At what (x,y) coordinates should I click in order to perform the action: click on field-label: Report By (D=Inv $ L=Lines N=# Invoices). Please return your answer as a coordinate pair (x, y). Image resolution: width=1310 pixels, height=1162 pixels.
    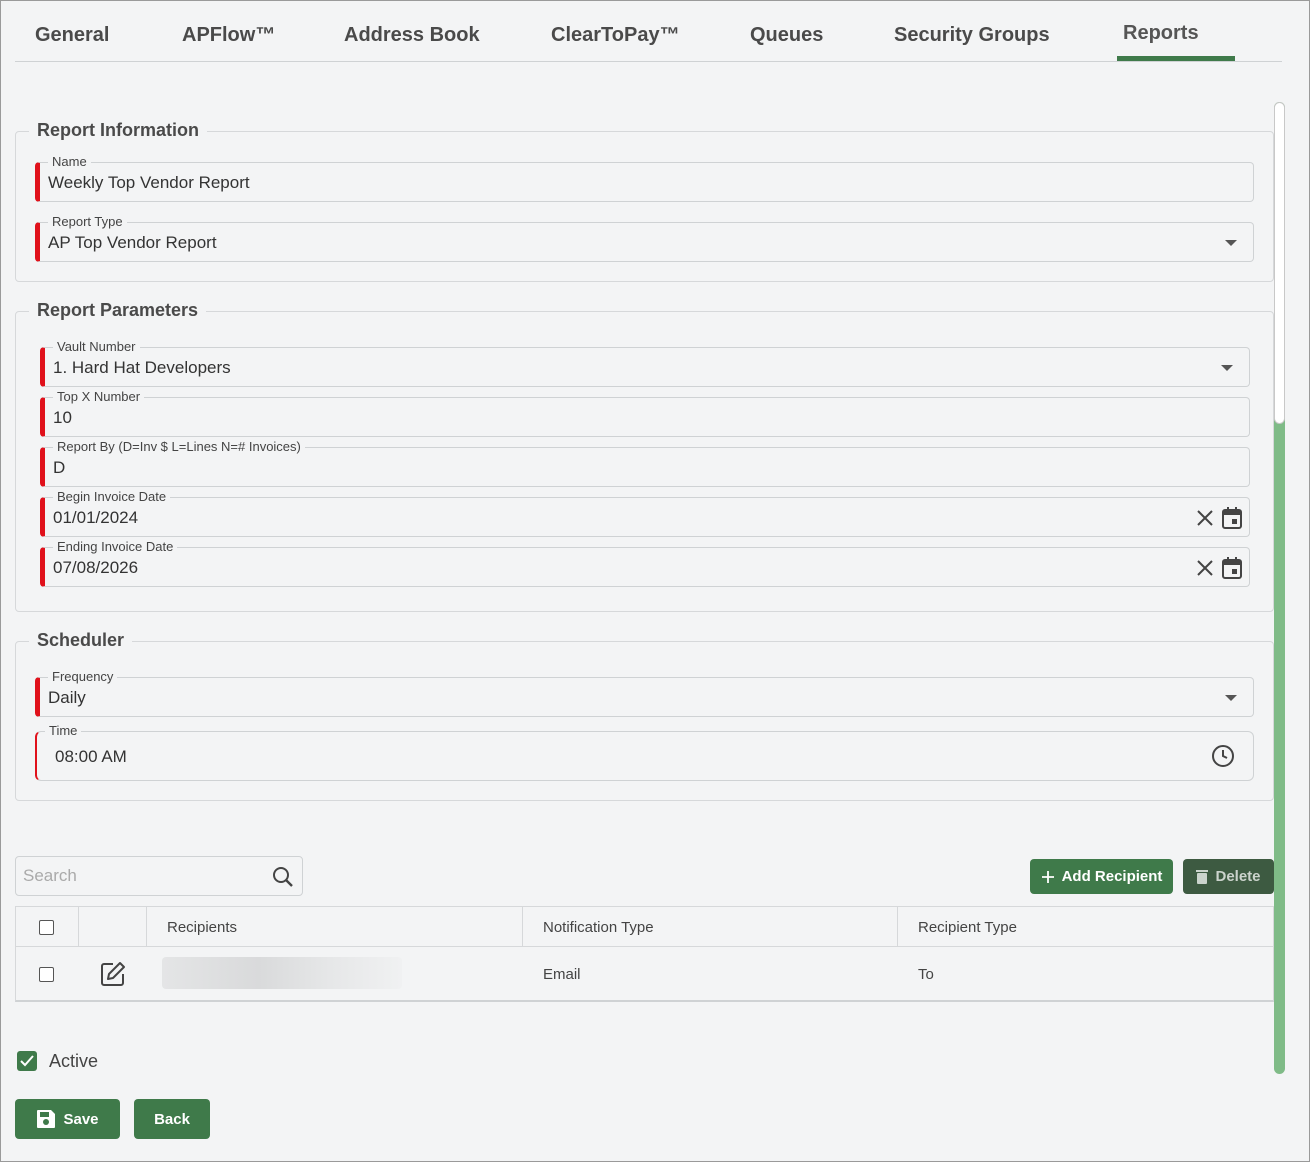
    Looking at the image, I should click on (179, 446).